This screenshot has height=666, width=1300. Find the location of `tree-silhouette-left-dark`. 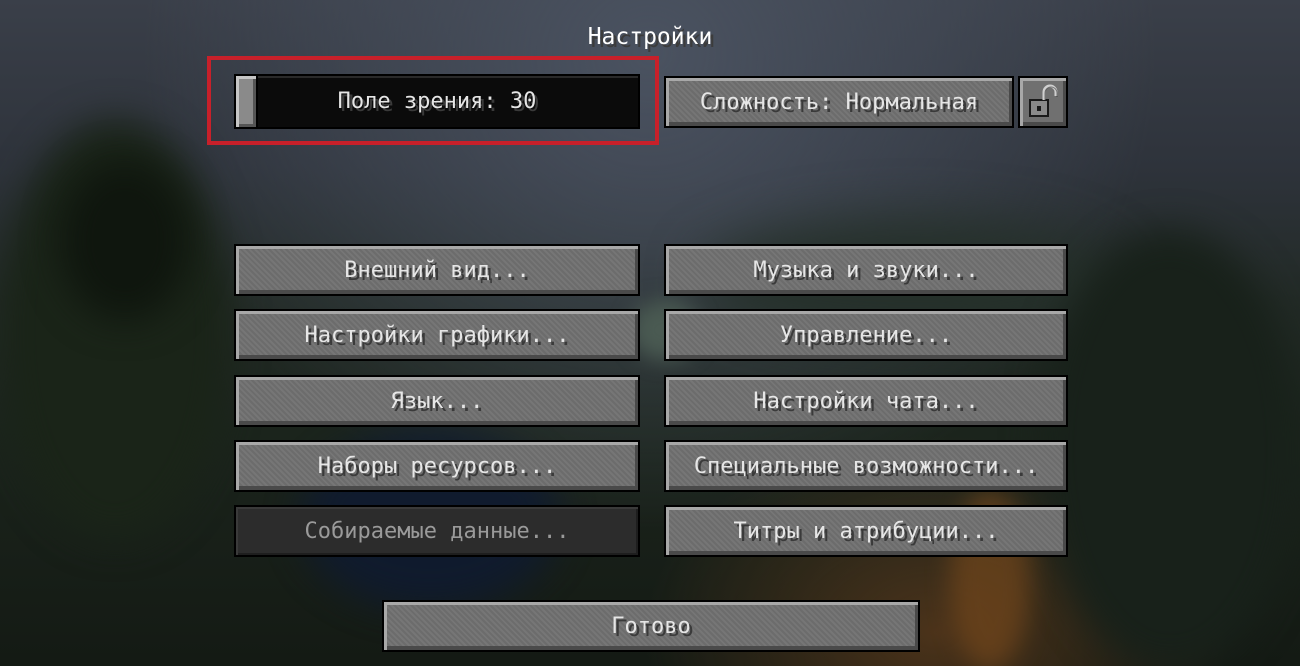

tree-silhouette-left-dark is located at coordinates (125, 240).